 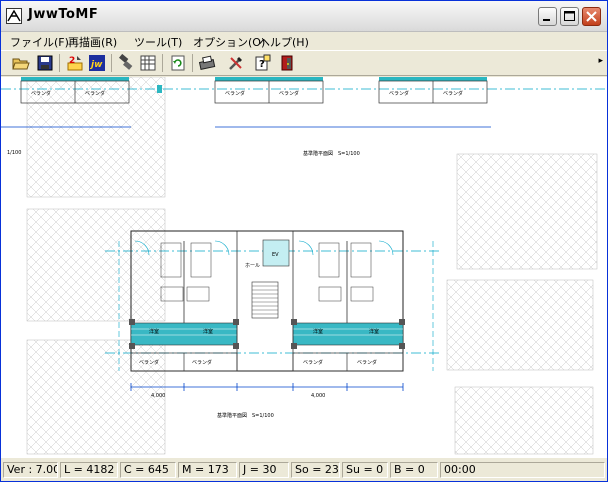 What do you see at coordinates (158, 42) in the screenshot?
I see `menu-tools: ツール(T)` at bounding box center [158, 42].